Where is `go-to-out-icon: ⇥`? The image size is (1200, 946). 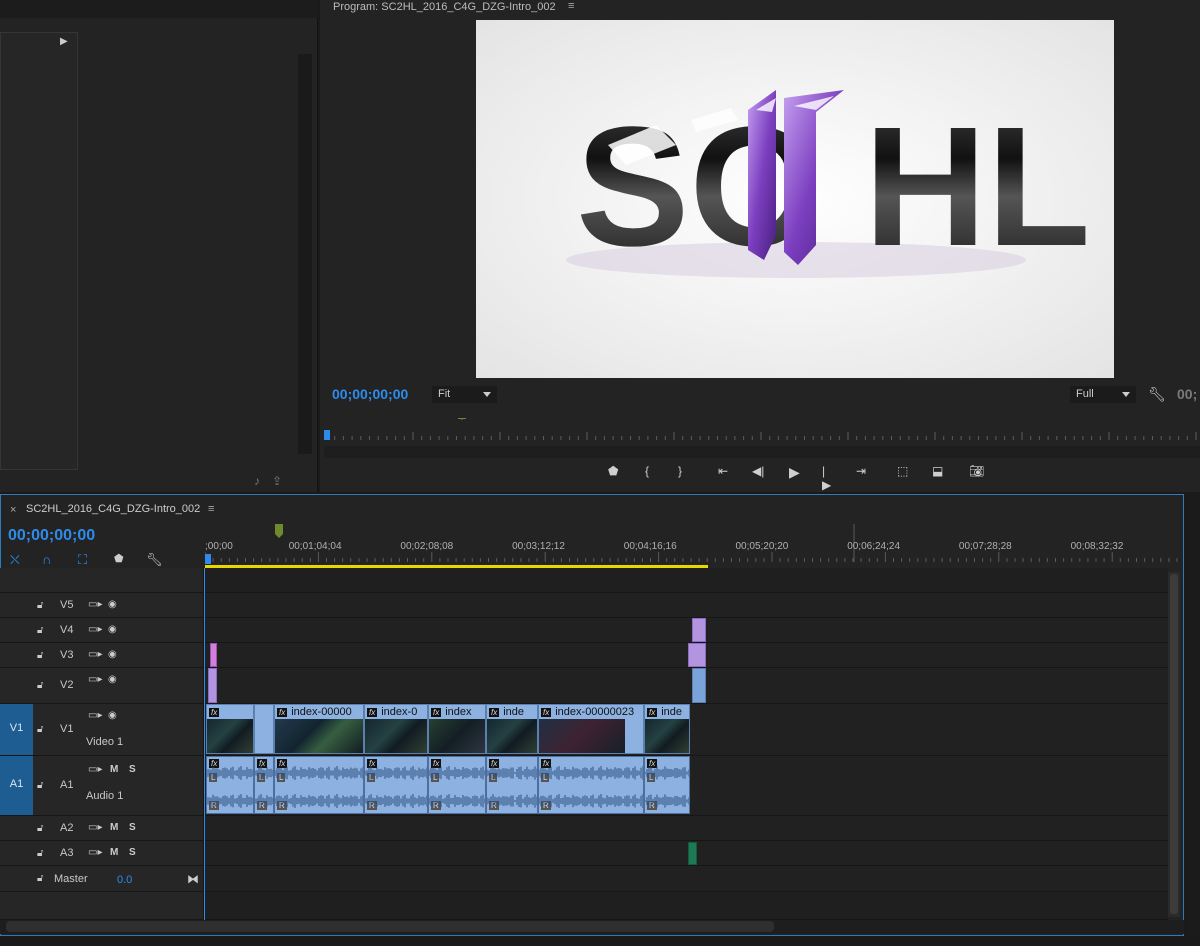 go-to-out-icon: ⇥ is located at coordinates (861, 471).